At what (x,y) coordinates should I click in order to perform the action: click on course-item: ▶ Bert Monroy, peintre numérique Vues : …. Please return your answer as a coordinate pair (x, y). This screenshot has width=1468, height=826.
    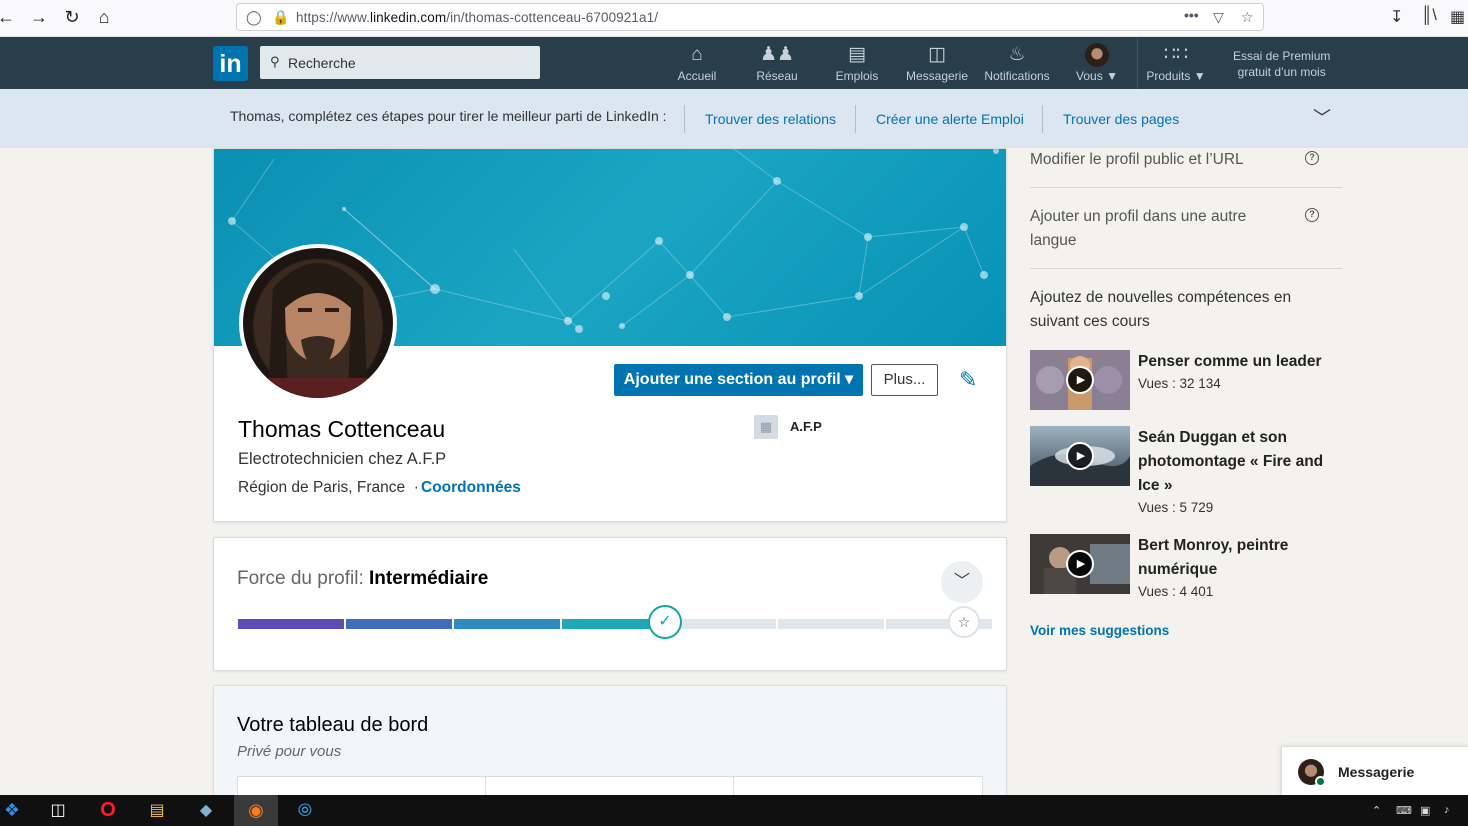
    Looking at the image, I should click on (1186, 567).